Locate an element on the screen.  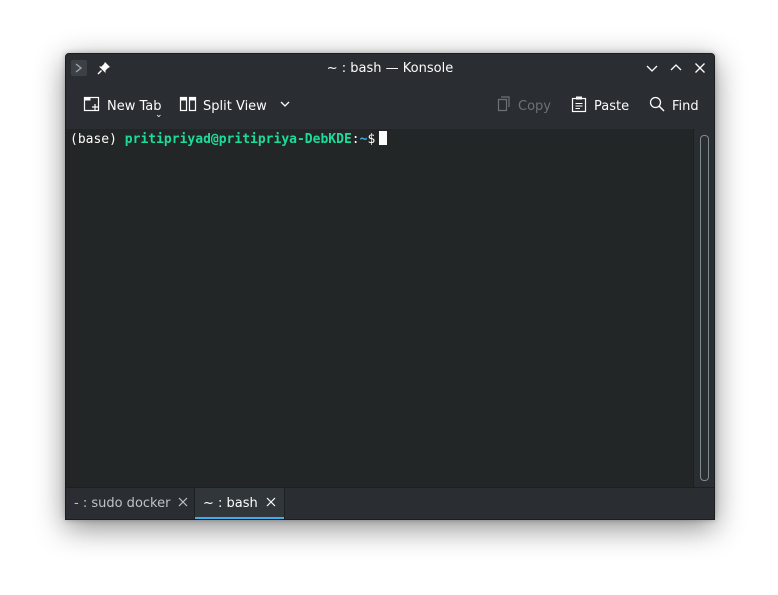
tab-bash: ~ : bash is located at coordinates (239, 503).